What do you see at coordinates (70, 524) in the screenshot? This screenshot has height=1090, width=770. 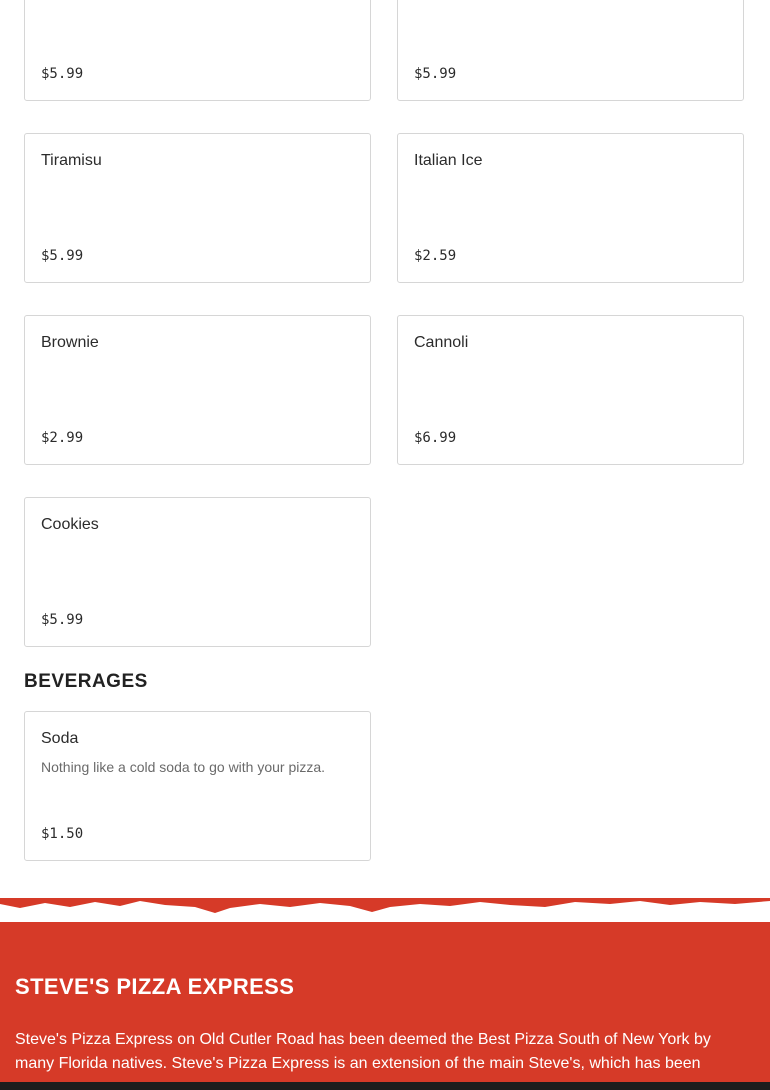 I see `item-name: Cookies` at bounding box center [70, 524].